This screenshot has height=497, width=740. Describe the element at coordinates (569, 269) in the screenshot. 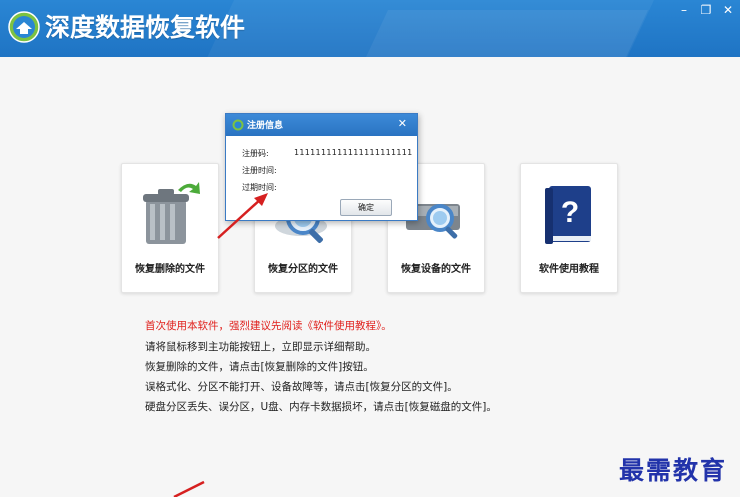

I see `card-label: 软件使用教程` at that location.